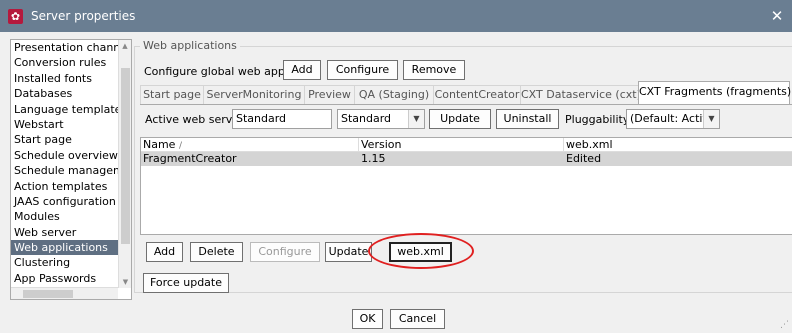 The image size is (792, 333). Describe the element at coordinates (362, 70) in the screenshot. I see `configure-global-button: Configure` at that location.